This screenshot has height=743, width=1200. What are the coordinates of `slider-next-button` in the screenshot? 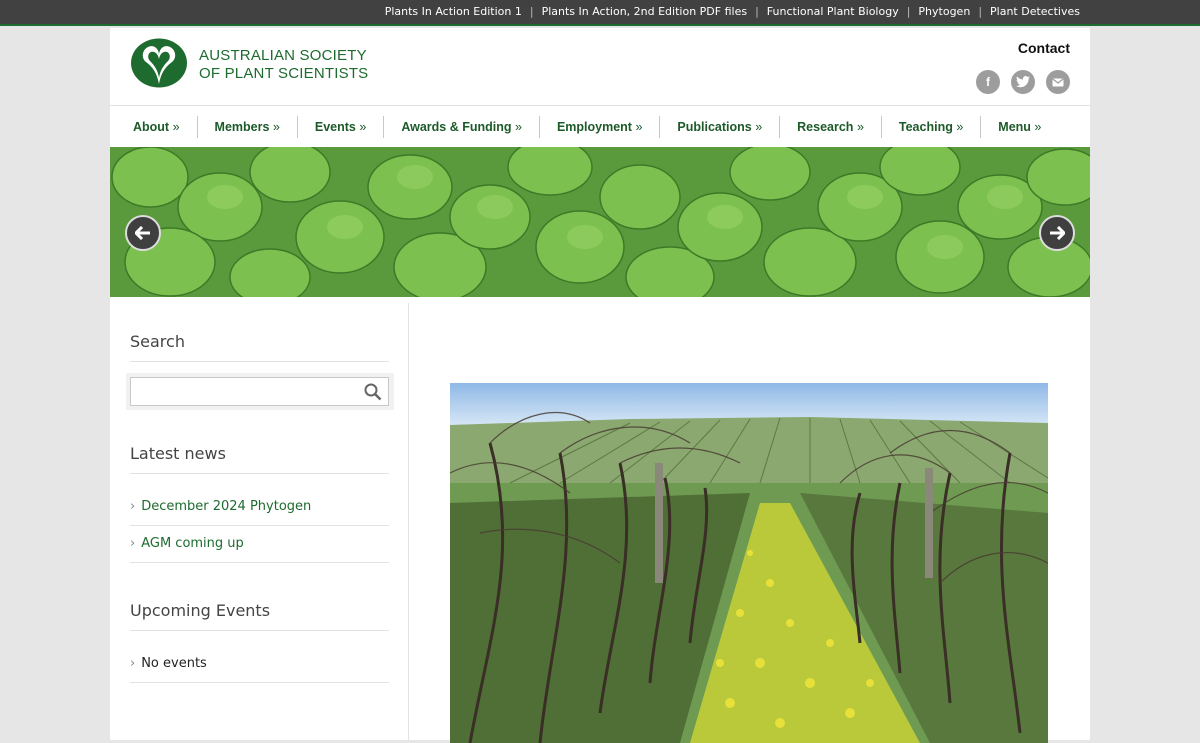 It's located at (1057, 233).